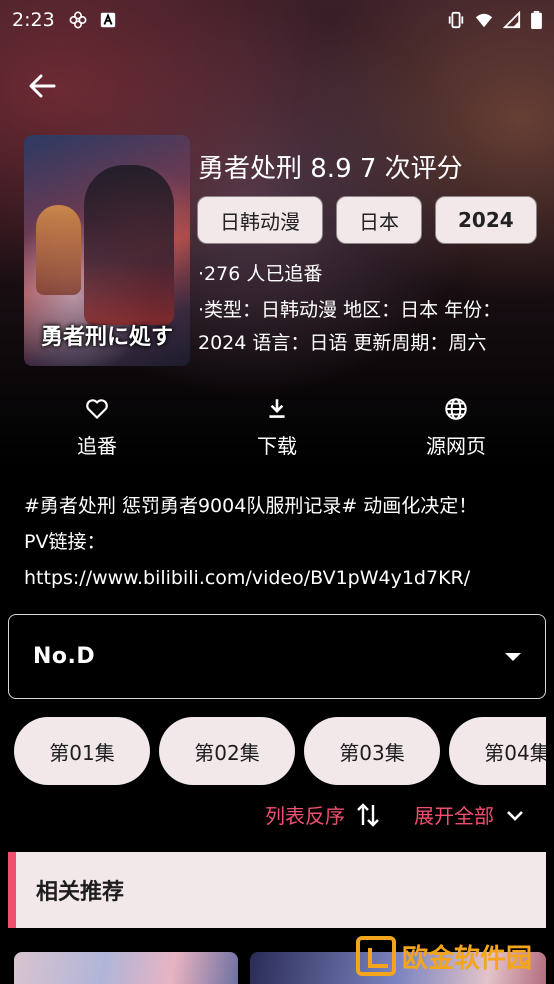  Describe the element at coordinates (277, 890) in the screenshot. I see `recommend-header: 相关推荐` at that location.